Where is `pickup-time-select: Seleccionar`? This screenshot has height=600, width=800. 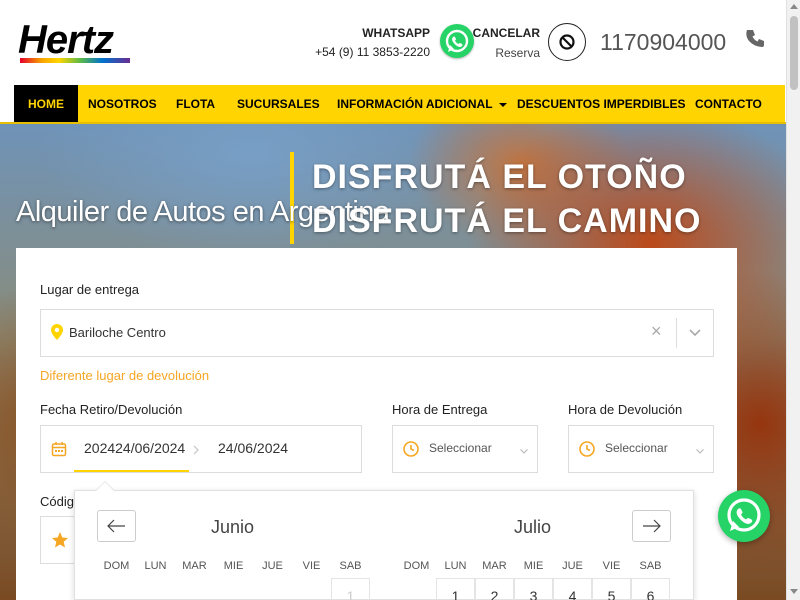
pickup-time-select: Seleccionar is located at coordinates (465, 449).